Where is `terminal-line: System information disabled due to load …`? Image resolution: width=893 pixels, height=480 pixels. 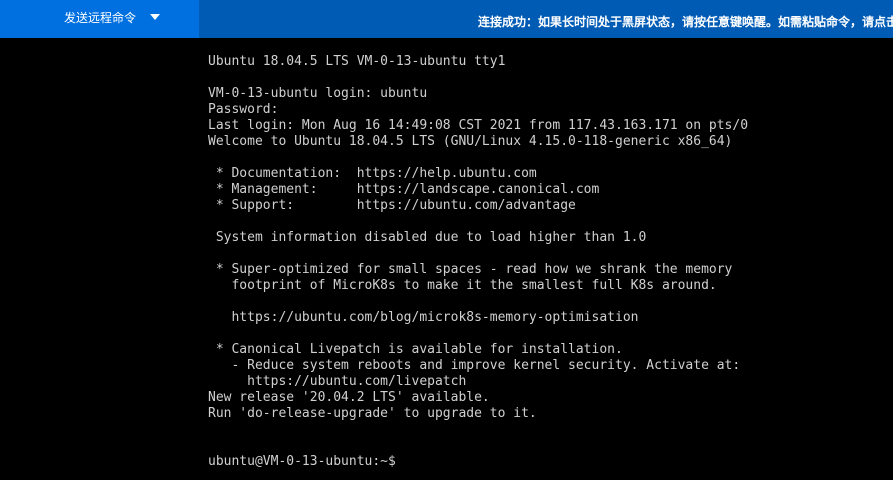 terminal-line: System information disabled due to load … is located at coordinates (427, 237).